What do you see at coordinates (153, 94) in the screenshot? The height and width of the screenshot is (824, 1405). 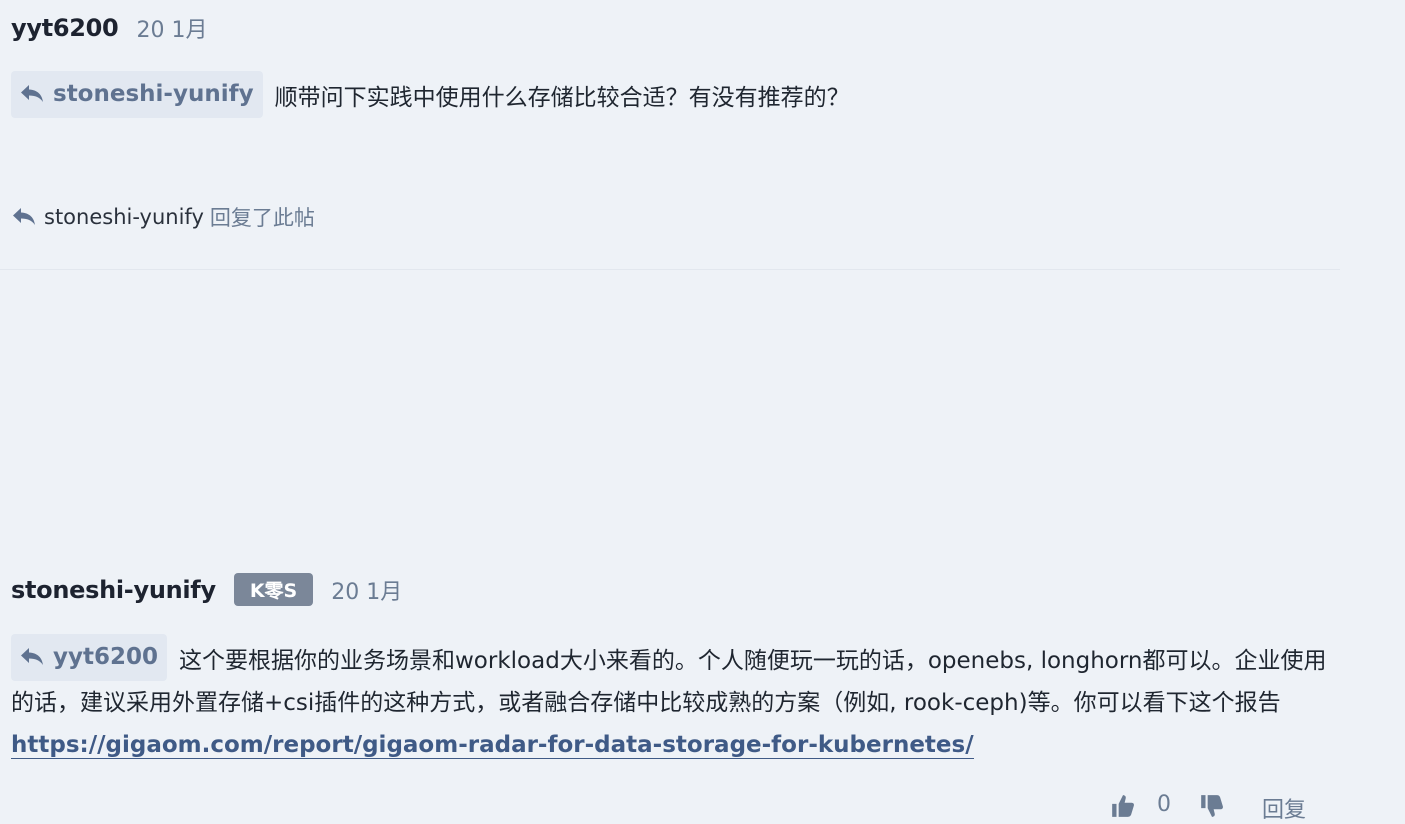 I see `reply-to-username: stoneshi-yunify` at bounding box center [153, 94].